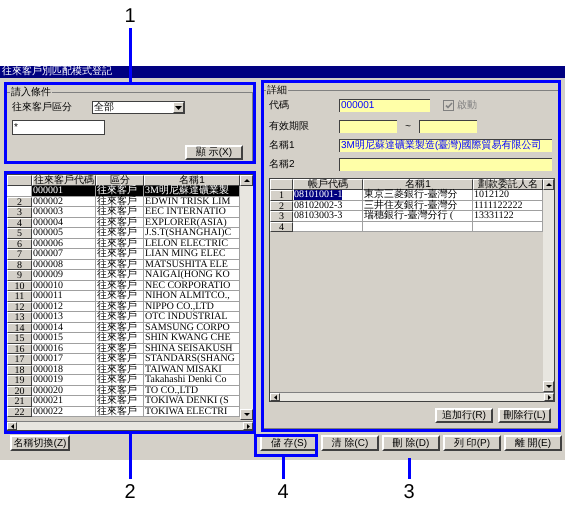  Describe the element at coordinates (248, 426) in the screenshot. I see `right-arrow-icon` at that location.